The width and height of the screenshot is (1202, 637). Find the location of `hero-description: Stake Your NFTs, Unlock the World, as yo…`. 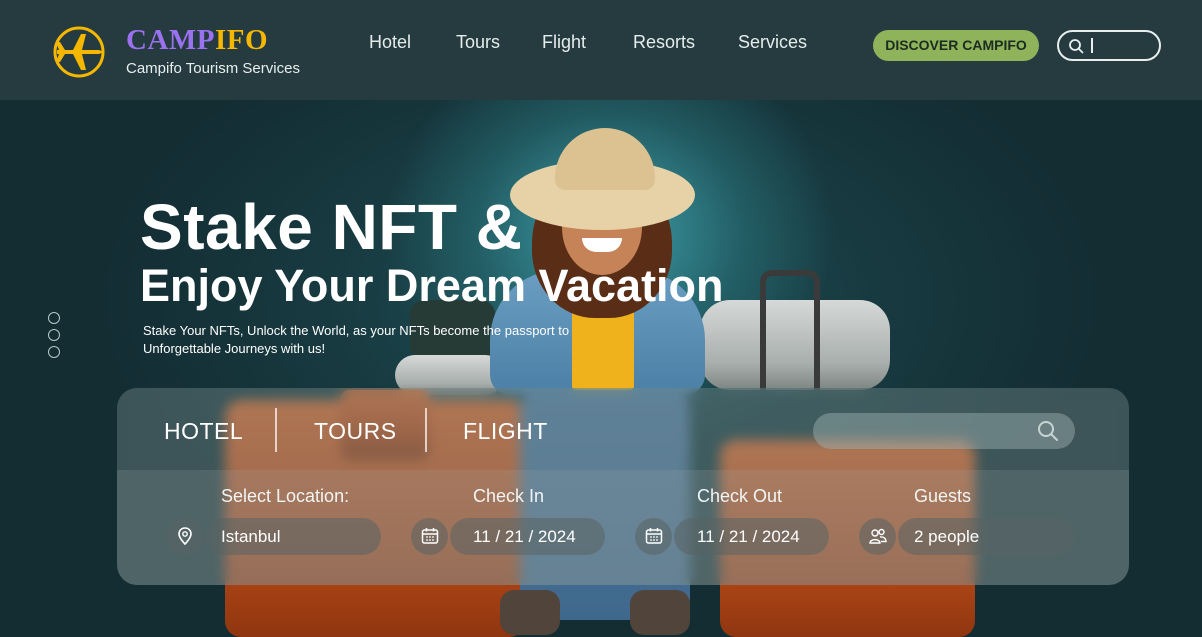

hero-description: Stake Your NFTs, Unlock the World, as yo… is located at coordinates (356, 339).